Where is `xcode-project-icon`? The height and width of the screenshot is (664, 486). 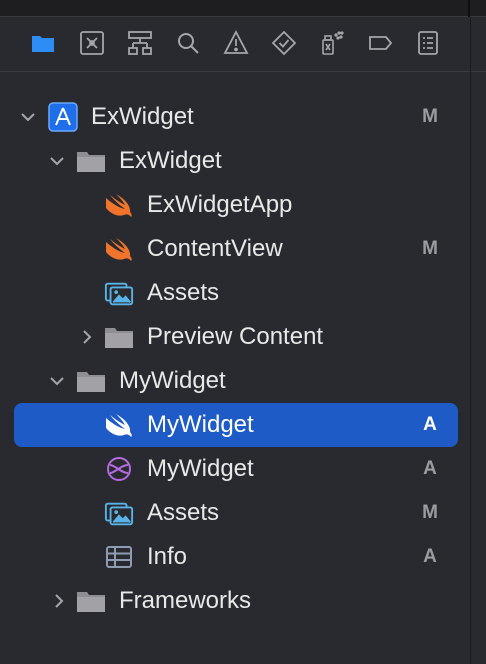 xcode-project-icon is located at coordinates (63, 117).